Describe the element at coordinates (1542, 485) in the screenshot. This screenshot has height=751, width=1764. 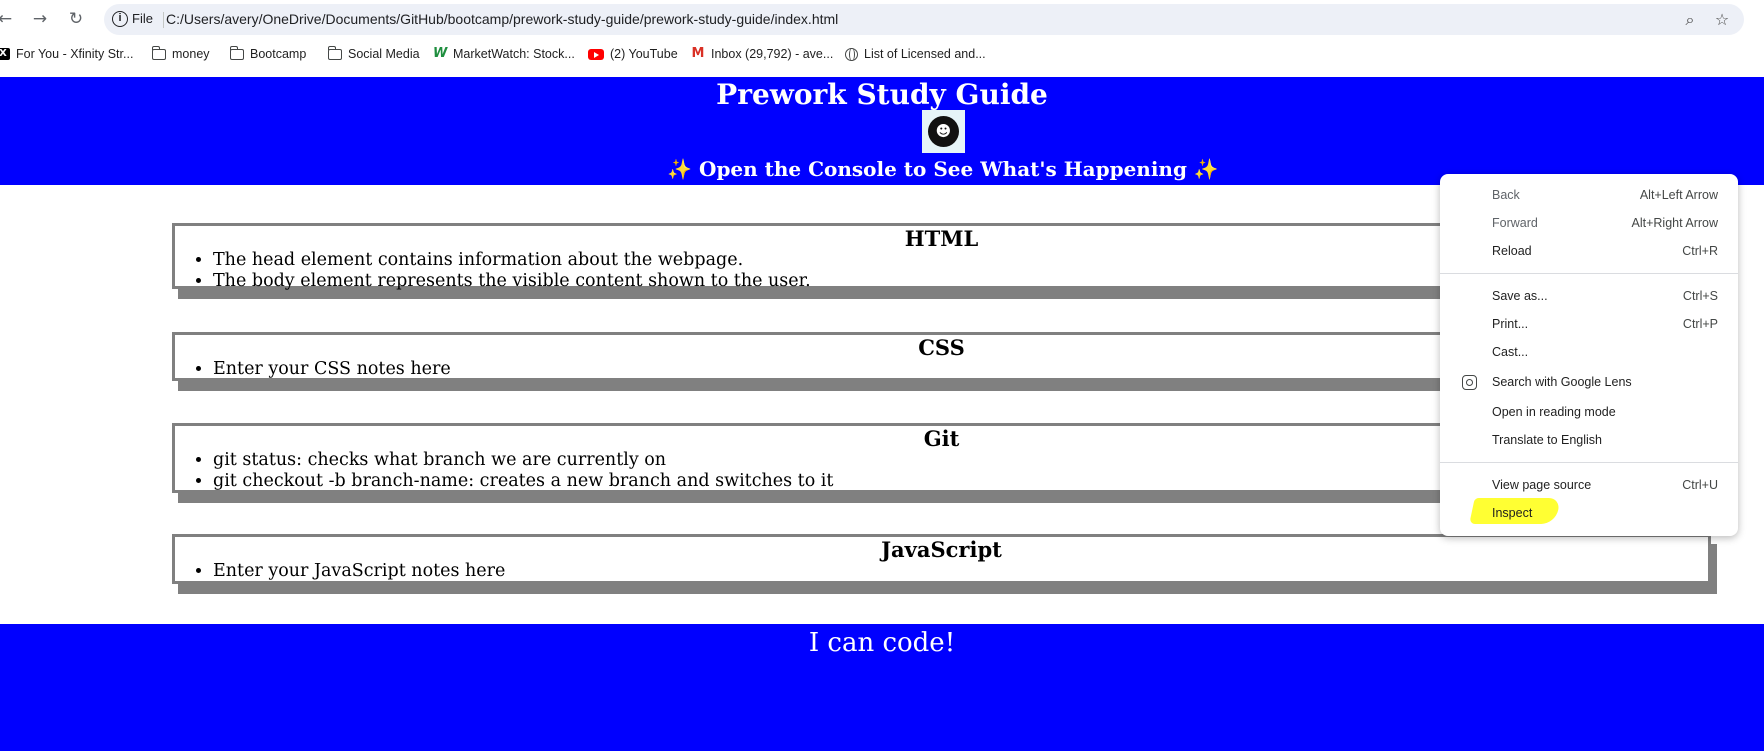
I see `menu-item-label: View page source` at that location.